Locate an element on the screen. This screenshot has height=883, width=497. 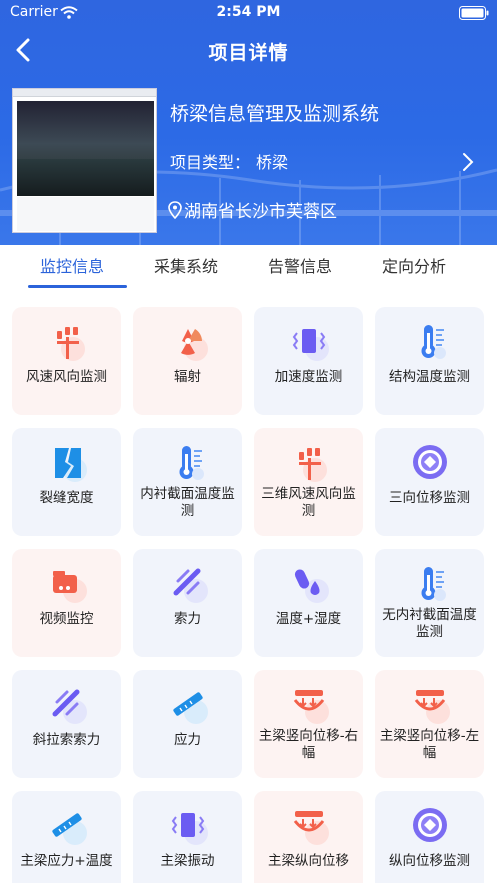
monitor-tile-label: 纵向位移监测 is located at coordinates (429, 861).